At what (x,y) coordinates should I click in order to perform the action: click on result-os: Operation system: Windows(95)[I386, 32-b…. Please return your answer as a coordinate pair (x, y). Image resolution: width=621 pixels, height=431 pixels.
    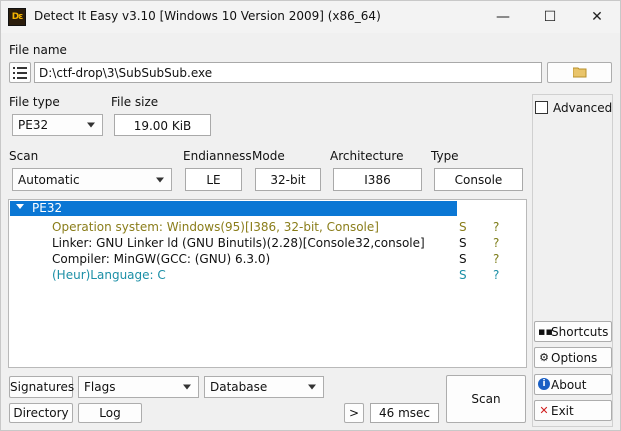
    Looking at the image, I should click on (215, 227).